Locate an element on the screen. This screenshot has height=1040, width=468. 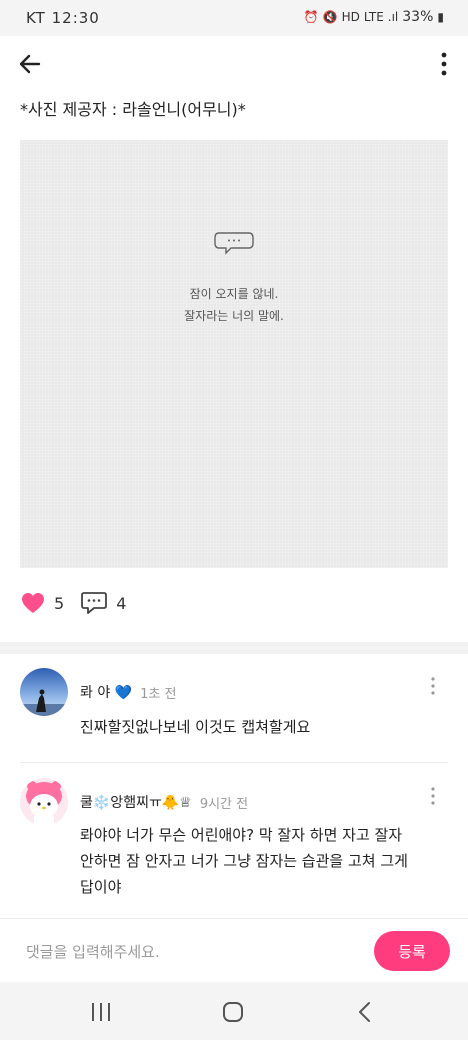
home-button is located at coordinates (233, 1012).